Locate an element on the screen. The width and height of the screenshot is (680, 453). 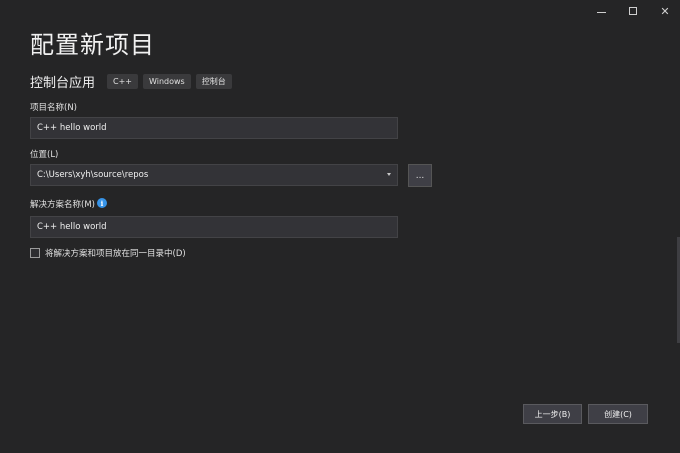
same-directory-option: 将解决方案和项目放在同一目录中(D) is located at coordinates (108, 253).